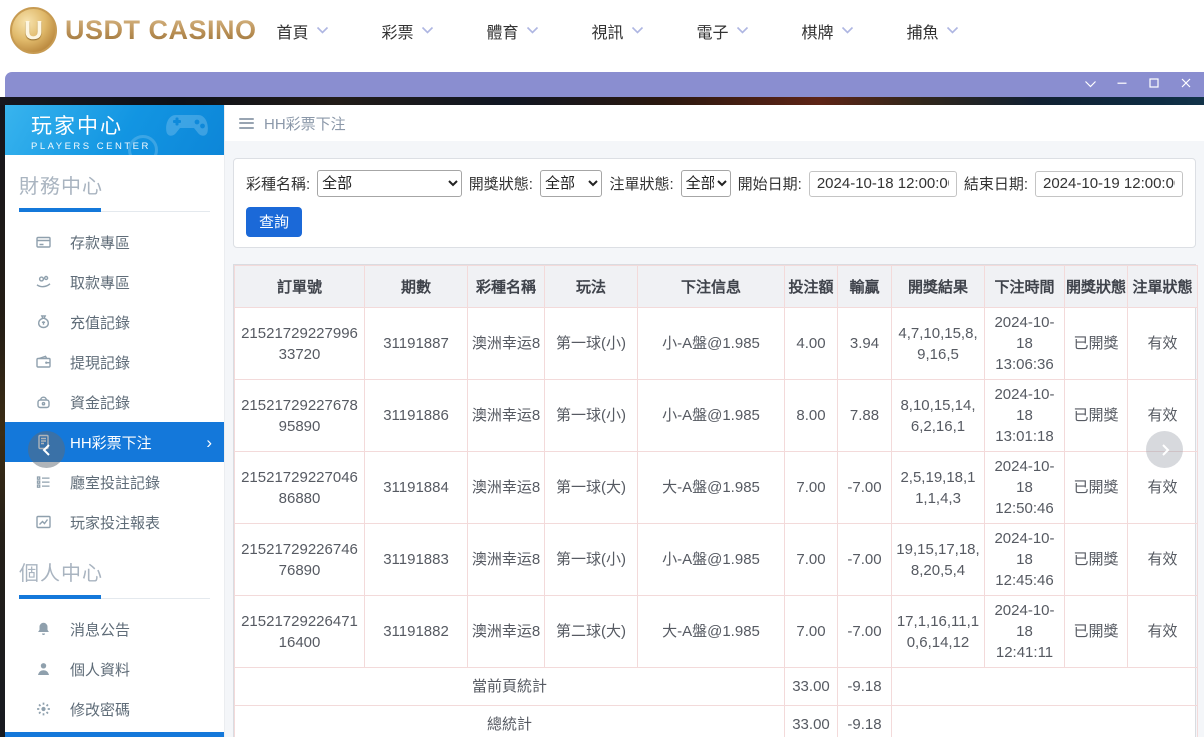 The image size is (1204, 737). Describe the element at coordinates (1109, 183) in the screenshot. I see `end-date-input` at that location.